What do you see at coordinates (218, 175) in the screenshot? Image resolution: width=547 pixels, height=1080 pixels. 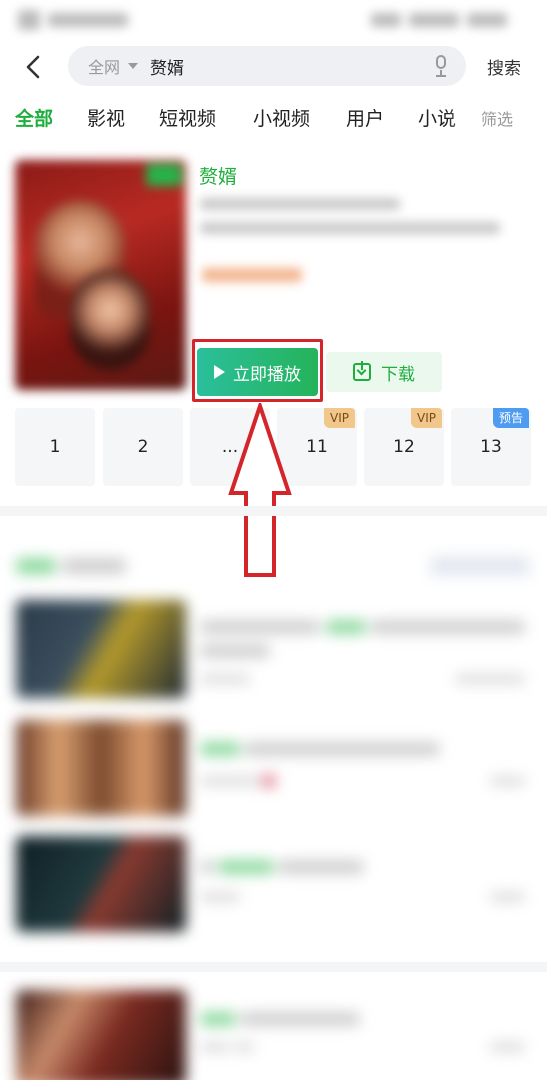 I see `result-title: 赘婿` at bounding box center [218, 175].